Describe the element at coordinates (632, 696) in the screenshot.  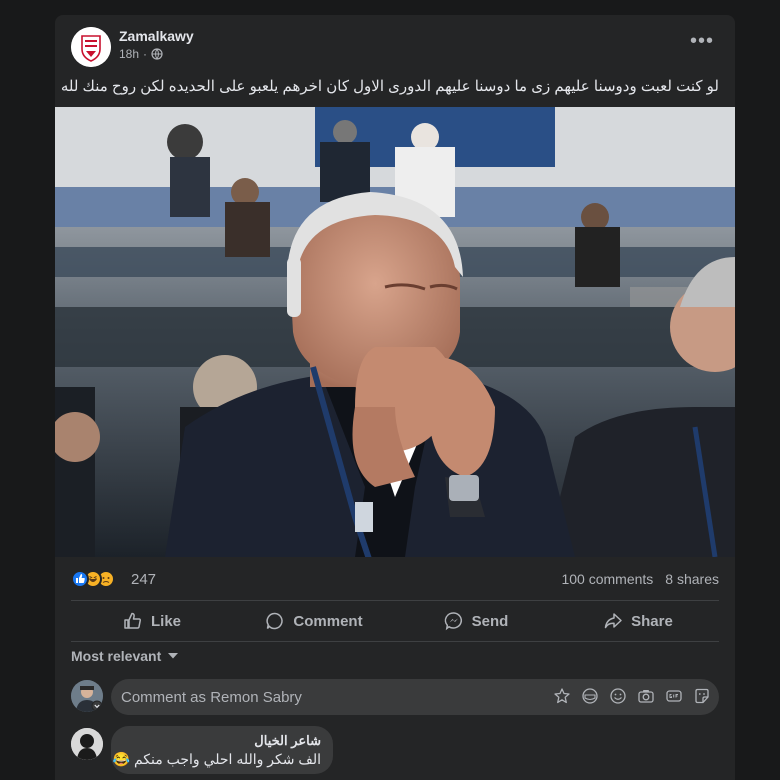
I see `composer-tools` at that location.